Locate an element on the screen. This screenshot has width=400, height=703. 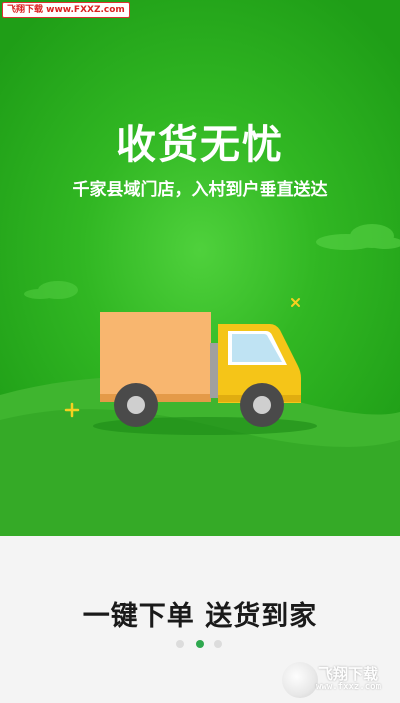
cloud-right is located at coordinates (358, 237).